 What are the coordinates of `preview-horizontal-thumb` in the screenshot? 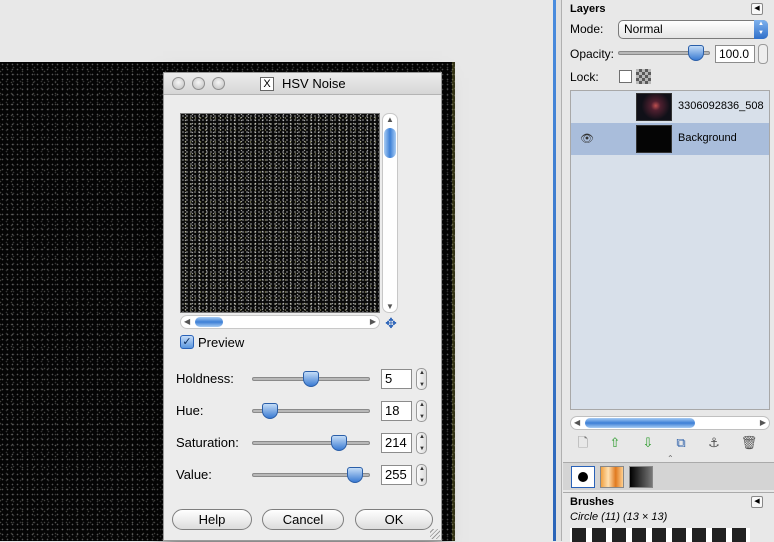 It's located at (209, 322).